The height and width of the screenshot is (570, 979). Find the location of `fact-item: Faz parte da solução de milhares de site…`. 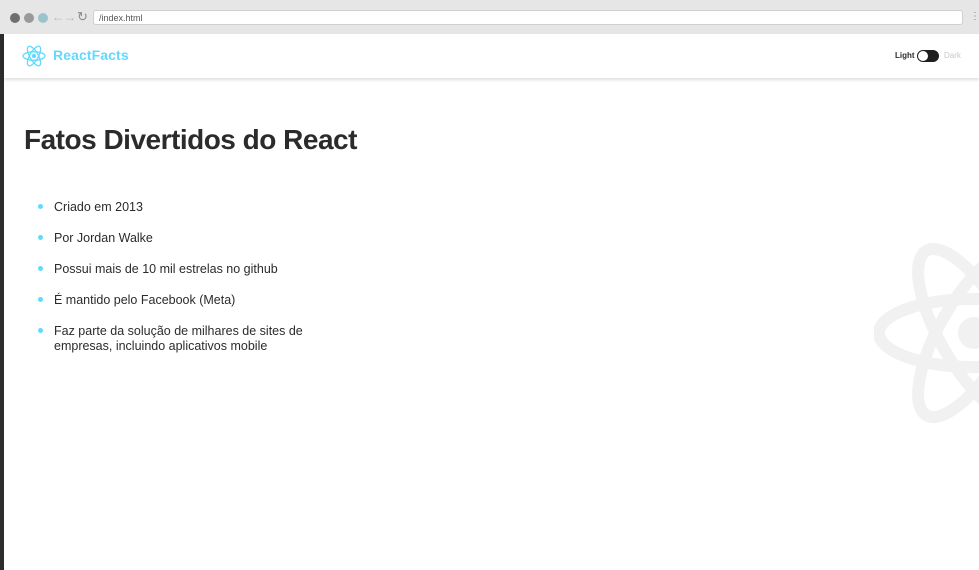

fact-item: Faz parte da solução de milhares de site… is located at coordinates (173, 339).